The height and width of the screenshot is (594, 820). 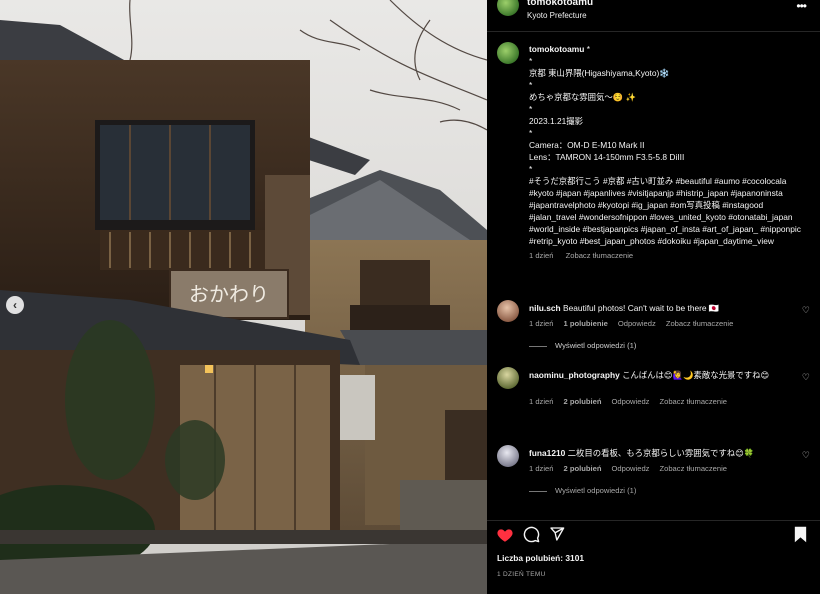 I want to click on comment-text: funa1210 二枚目の看板、もろ京都らしい雰囲気ですね😊🍀, so click(x=661, y=453).